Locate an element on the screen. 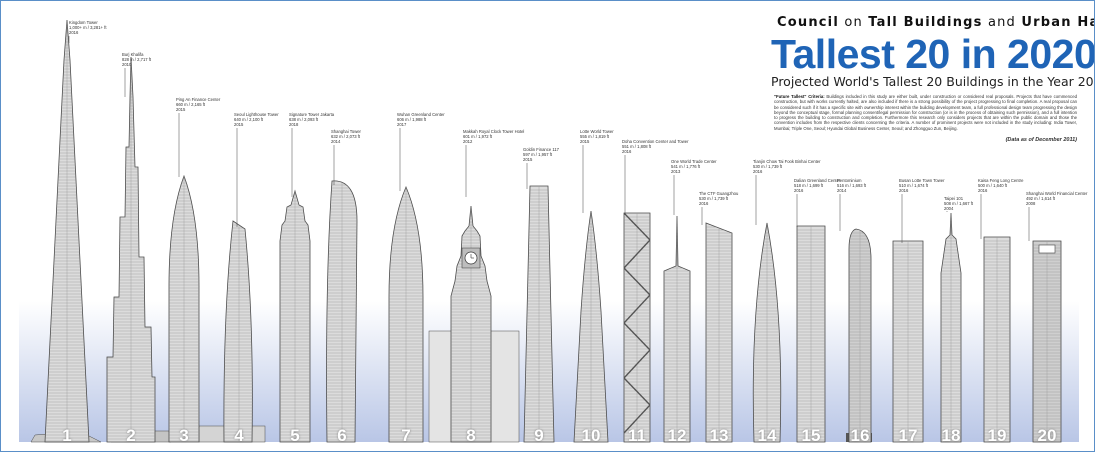 This screenshot has height=452, width=1095. rank-number-16: 16 is located at coordinates (860, 435).